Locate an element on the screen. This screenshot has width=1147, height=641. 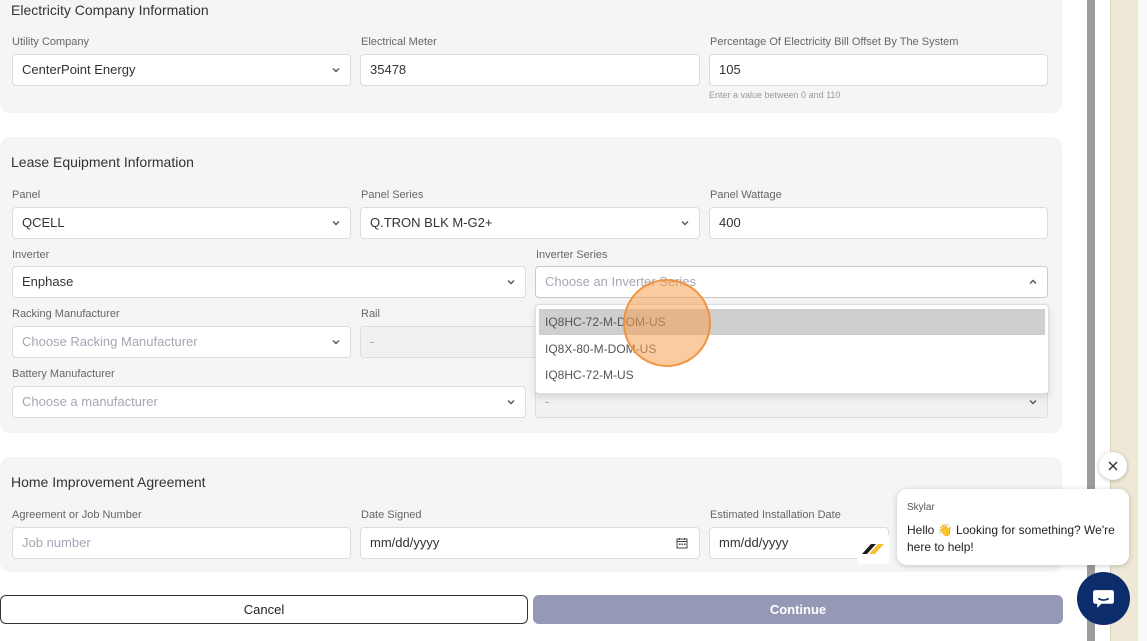
bill-offset-input: 105 is located at coordinates (878, 70).